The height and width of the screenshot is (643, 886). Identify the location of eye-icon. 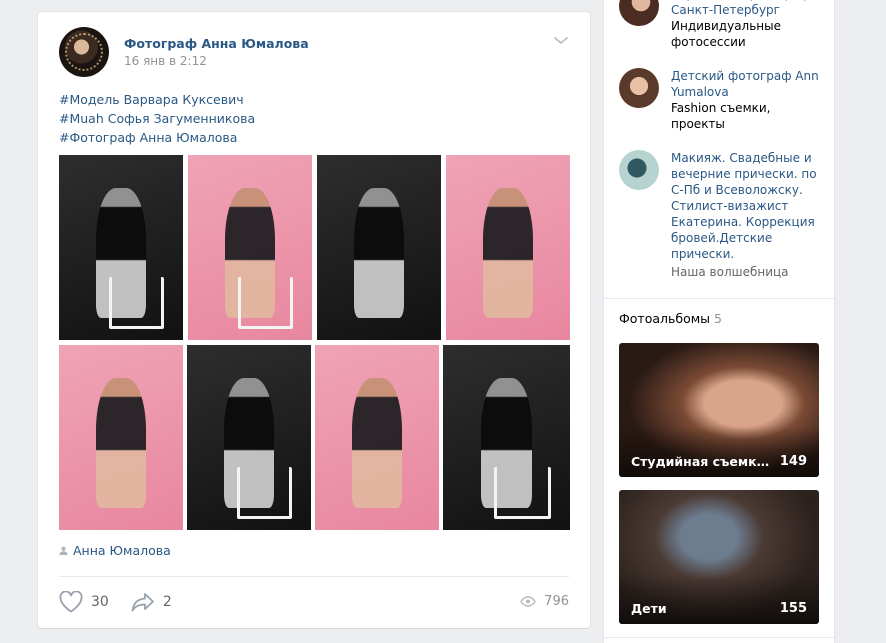
(528, 601).